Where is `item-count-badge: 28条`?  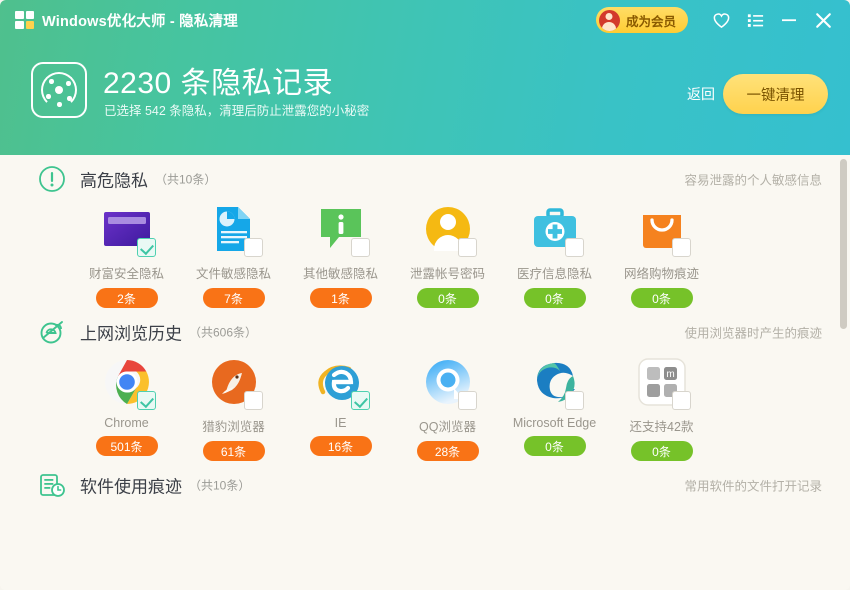
item-count-badge: 28条 is located at coordinates (447, 451).